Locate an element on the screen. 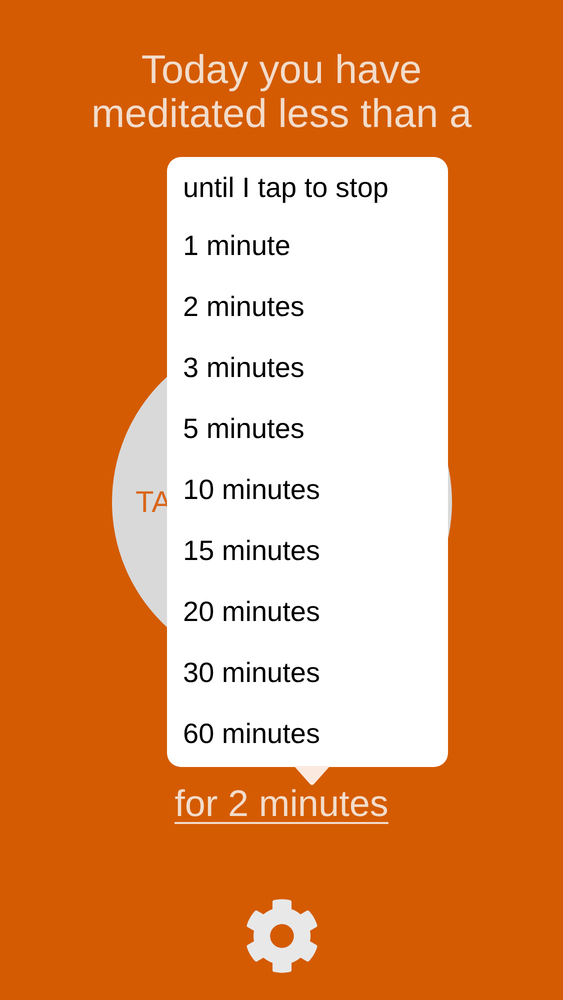 The image size is (563, 1000). duration-option: 15 minutes is located at coordinates (307, 550).